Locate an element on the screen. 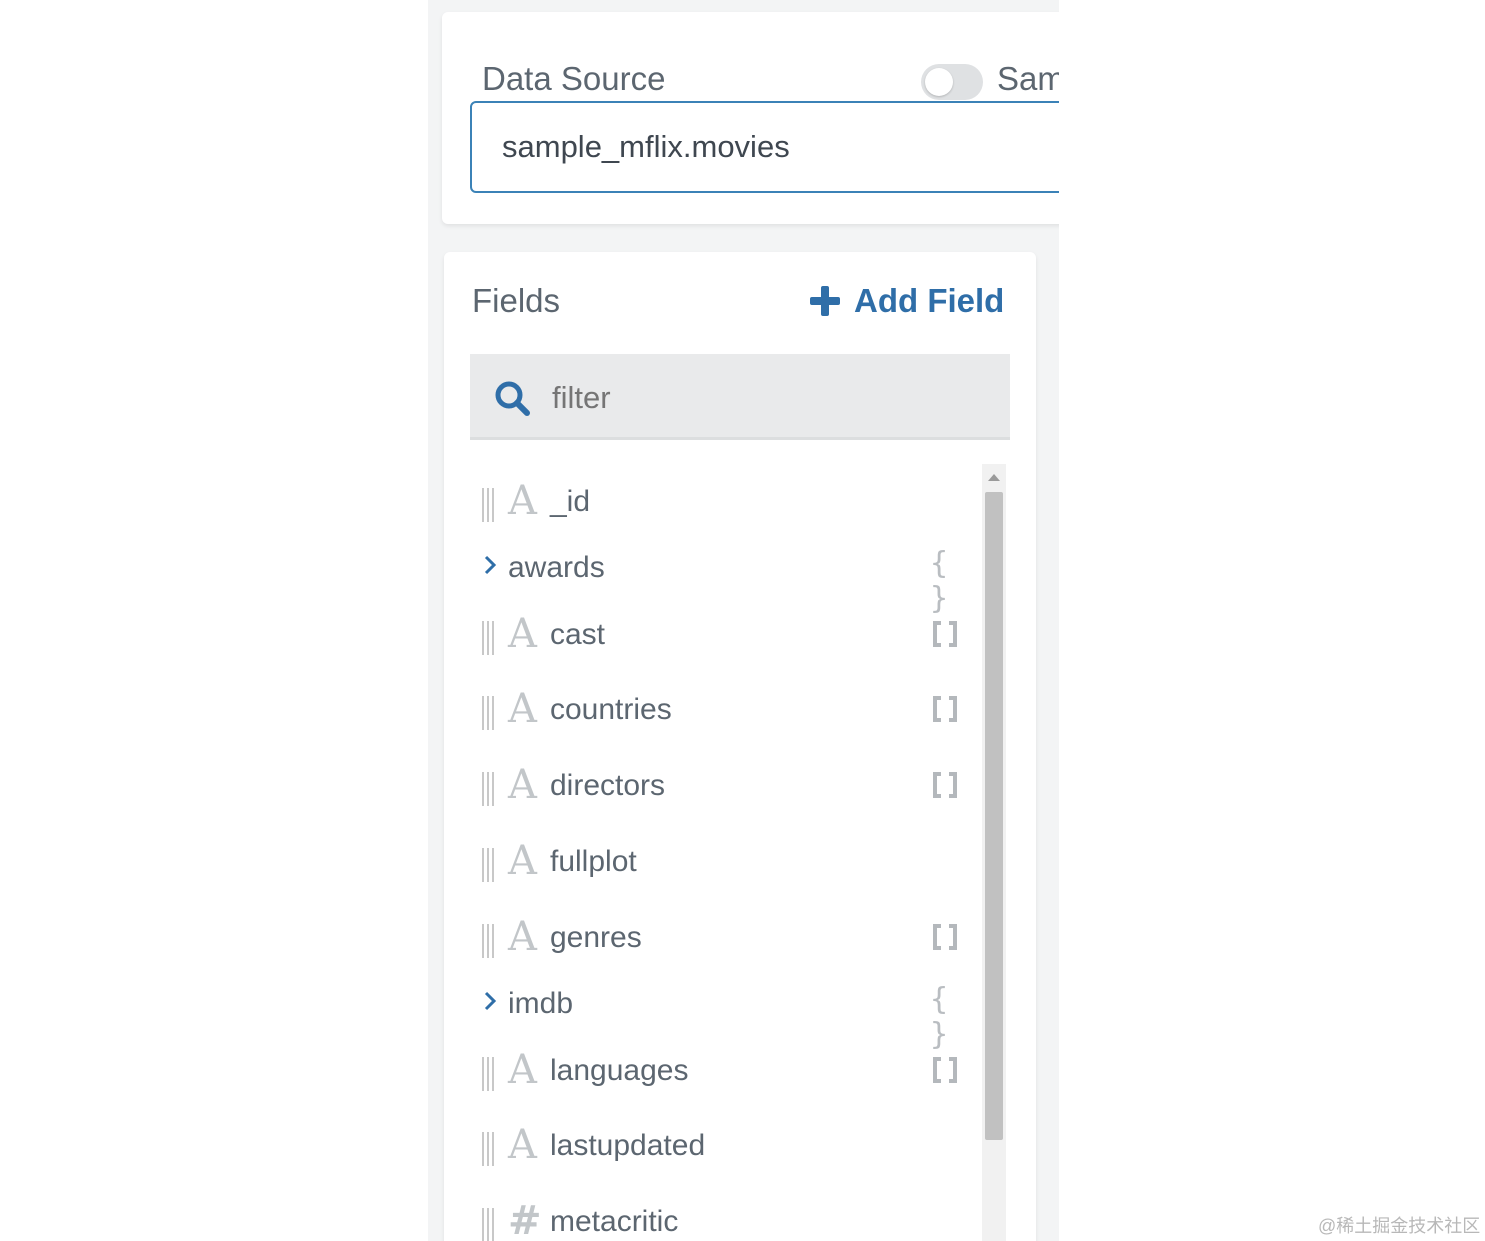 This screenshot has height=1241, width=1485. sample-label: Sam is located at coordinates (1028, 78).